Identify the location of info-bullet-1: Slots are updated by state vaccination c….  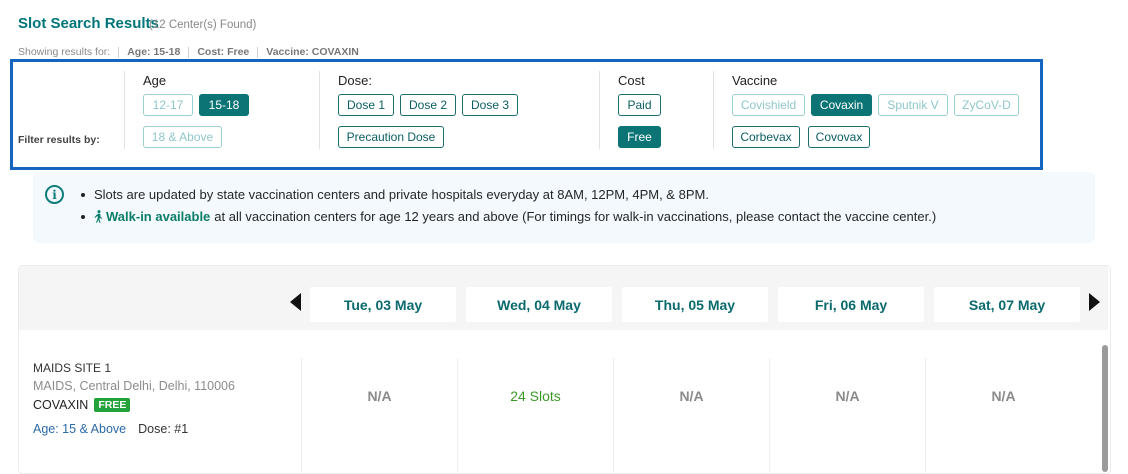
(395, 194).